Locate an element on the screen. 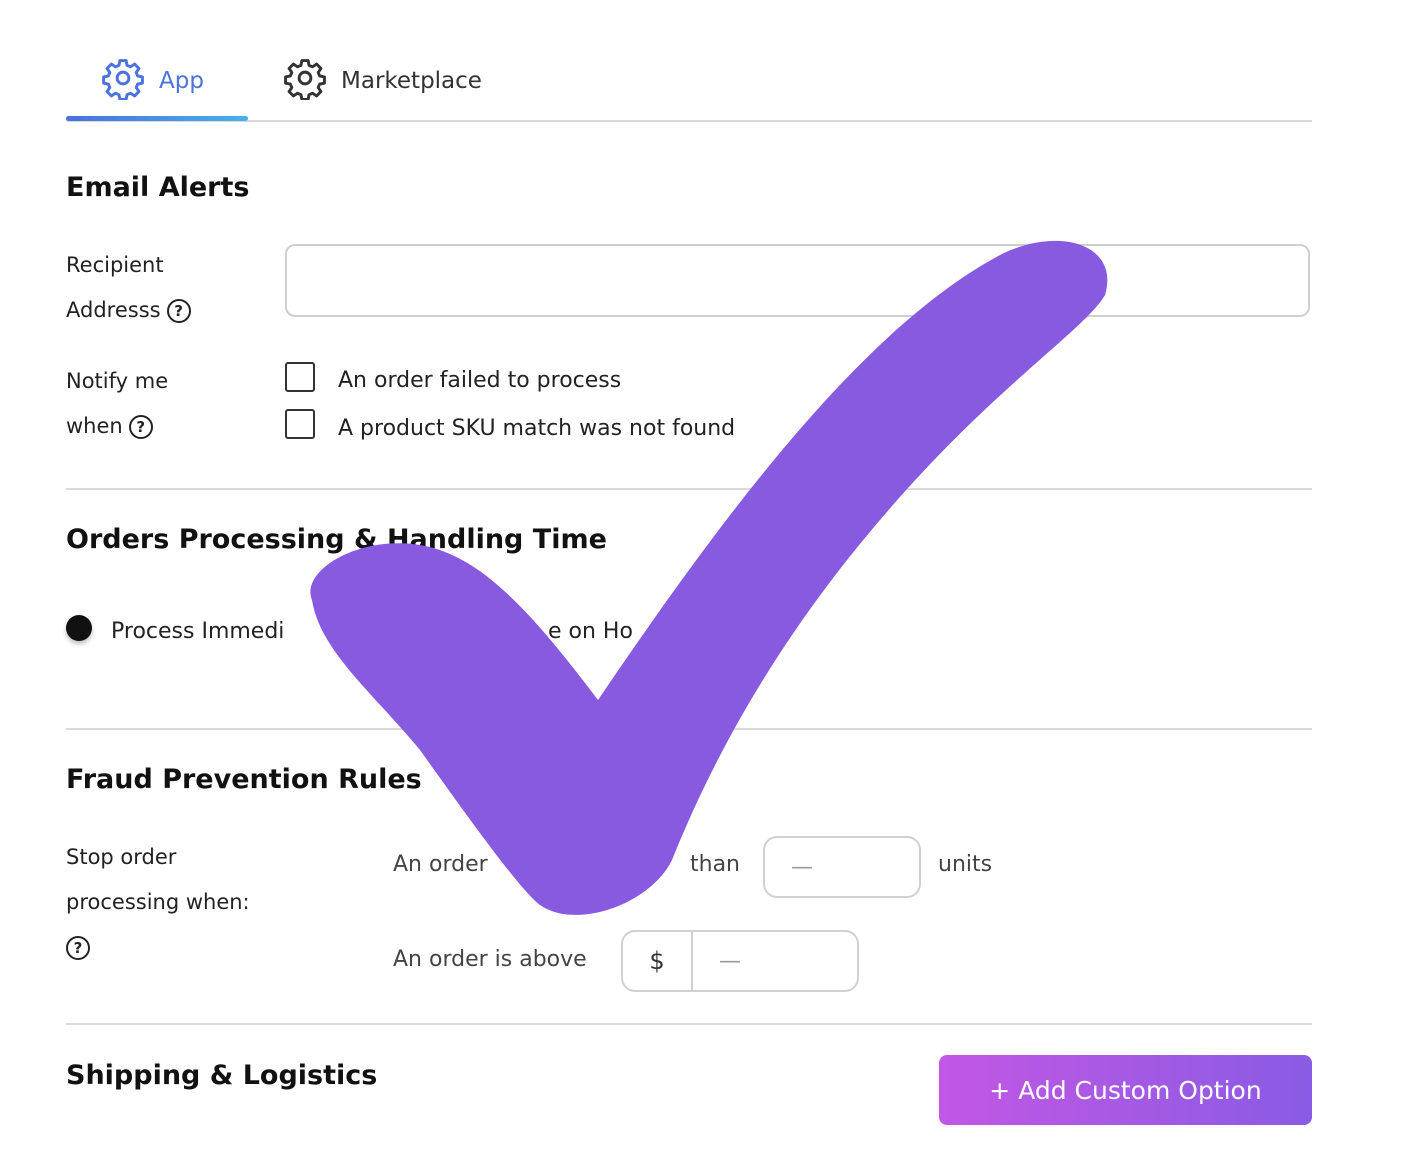 The width and height of the screenshot is (1410, 1152). units-label: units is located at coordinates (965, 864).